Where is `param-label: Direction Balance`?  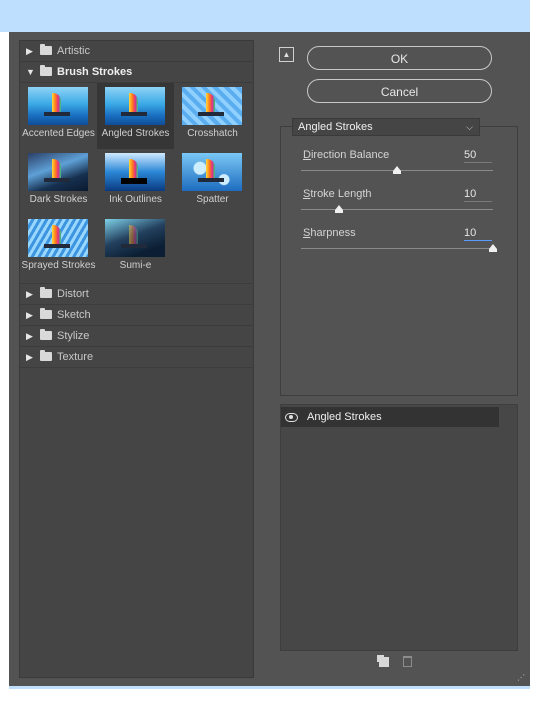
param-label: Direction Balance is located at coordinates (346, 155).